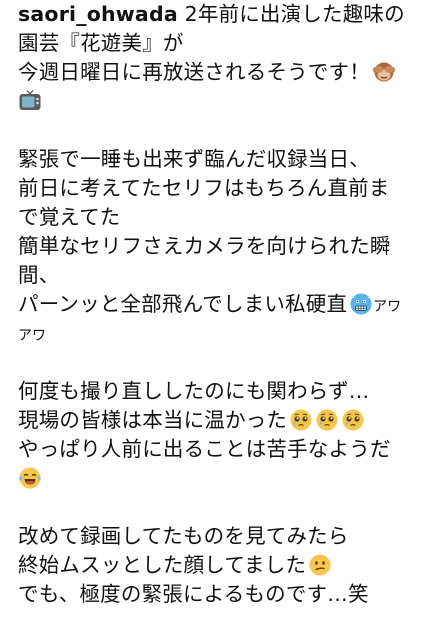 The image size is (439, 640). I want to click on caption-line: でも、極度の緊張によるものです…笑, so click(223, 594).